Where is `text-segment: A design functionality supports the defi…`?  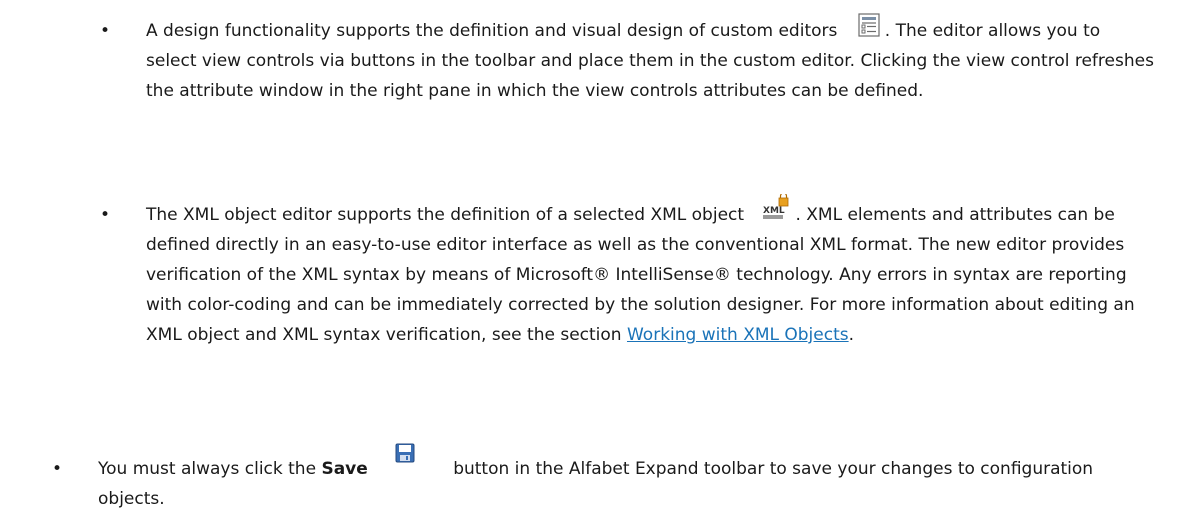
text-segment: A design functionality supports the defi… is located at coordinates (492, 31).